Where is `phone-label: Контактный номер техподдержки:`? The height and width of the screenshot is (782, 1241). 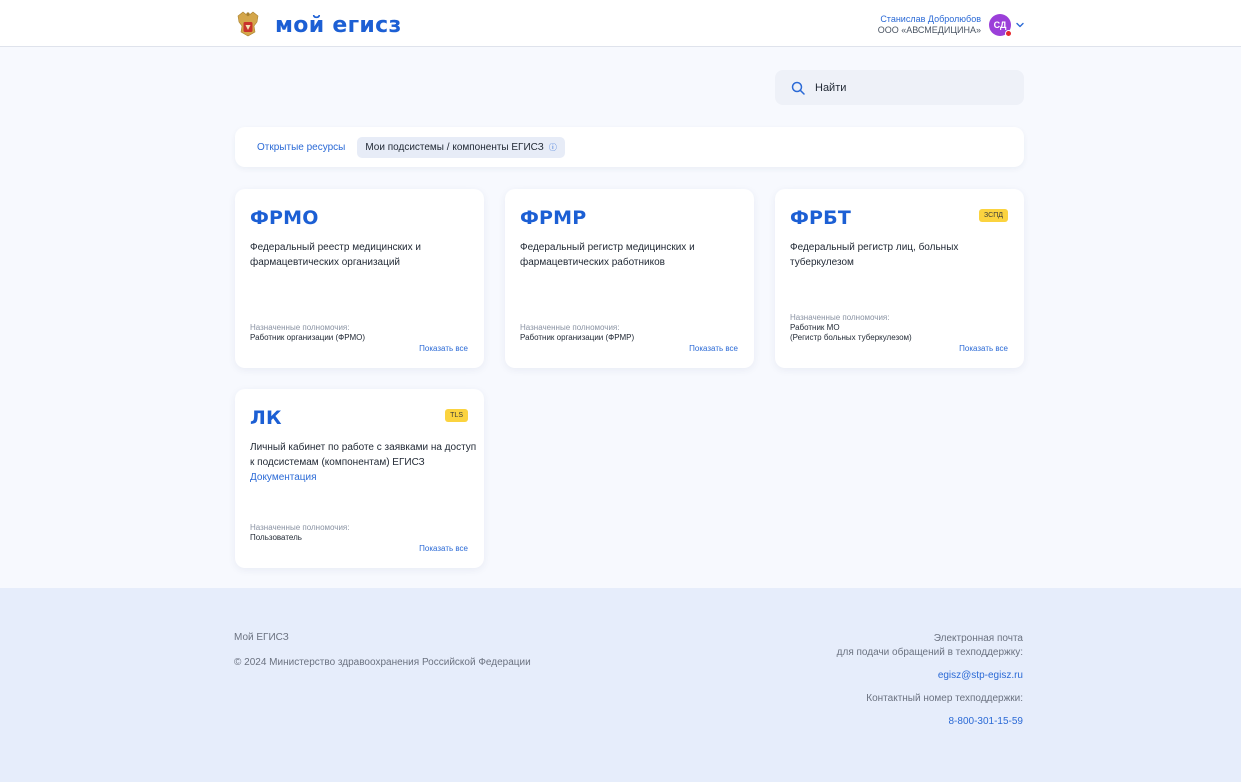 phone-label: Контактный номер техподдержки: is located at coordinates (944, 698).